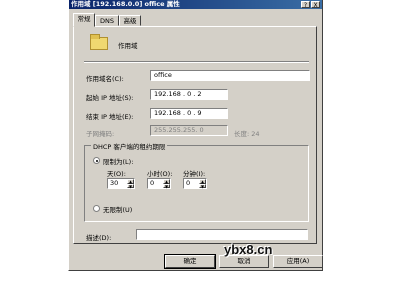  What do you see at coordinates (99, 238) in the screenshot?
I see `description-label: 描述(D):` at bounding box center [99, 238].